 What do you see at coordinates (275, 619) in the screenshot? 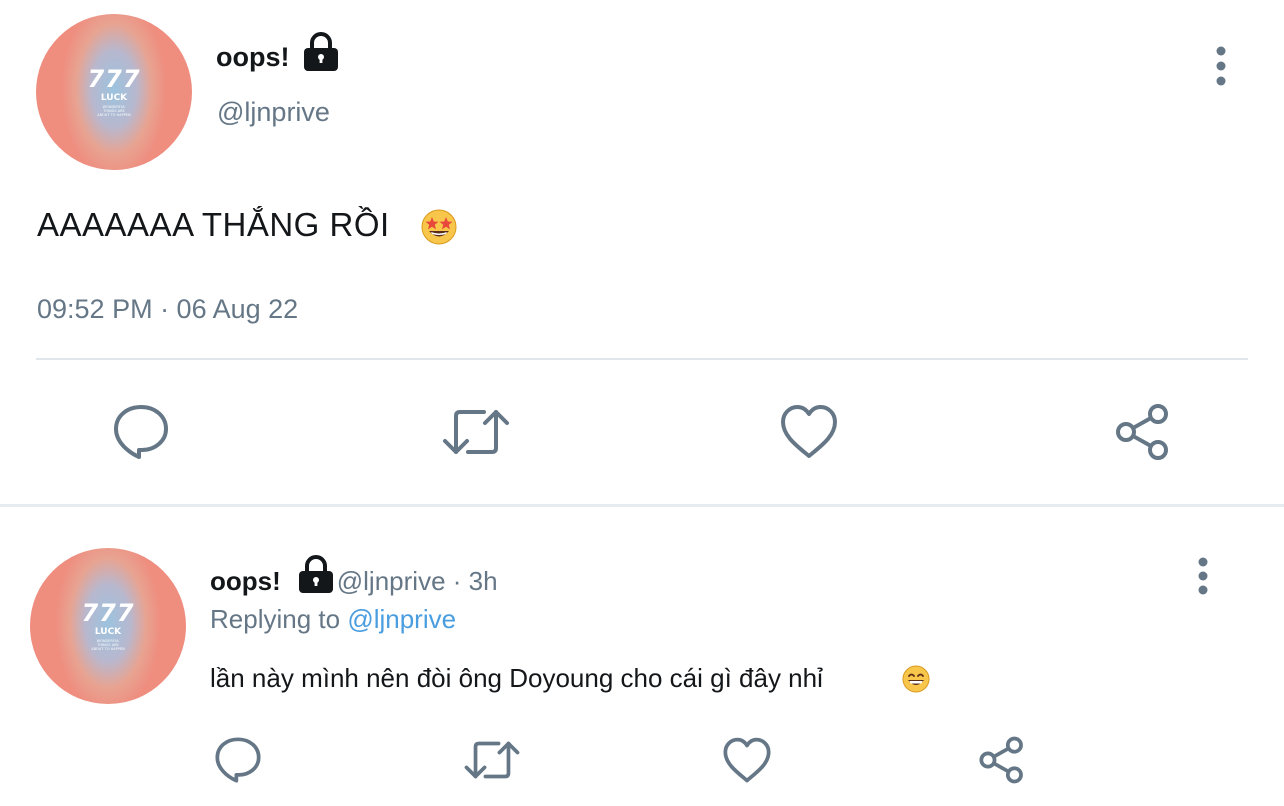
I see `replying-prefix: Replying to` at bounding box center [275, 619].